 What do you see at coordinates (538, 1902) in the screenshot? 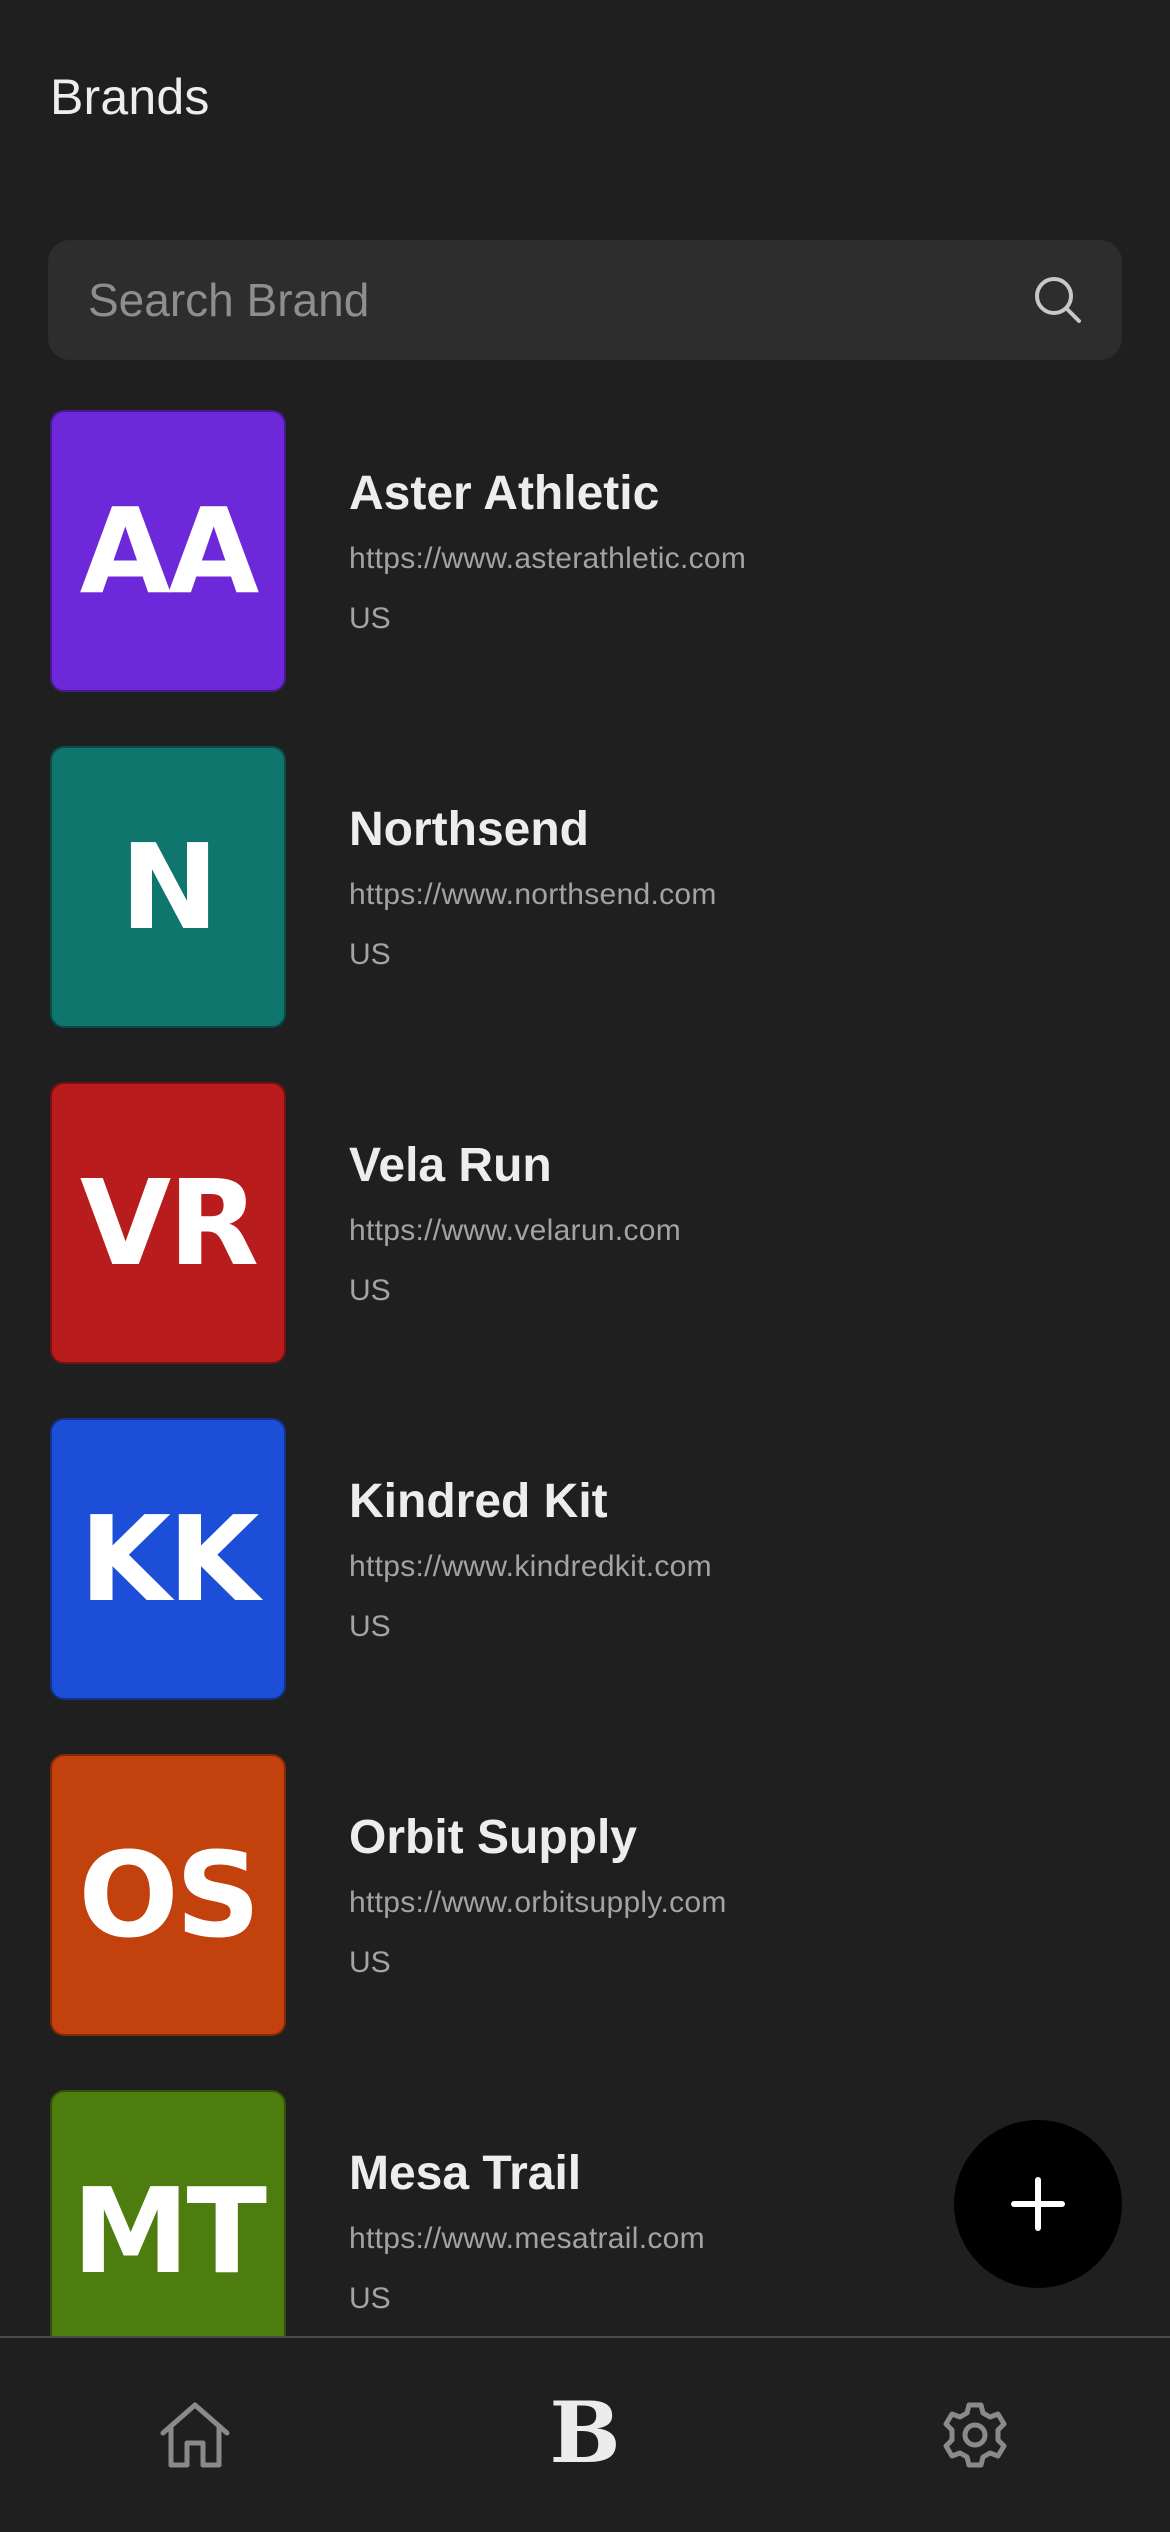
I see `brand-url: https://www.orbitsupply.com` at bounding box center [538, 1902].